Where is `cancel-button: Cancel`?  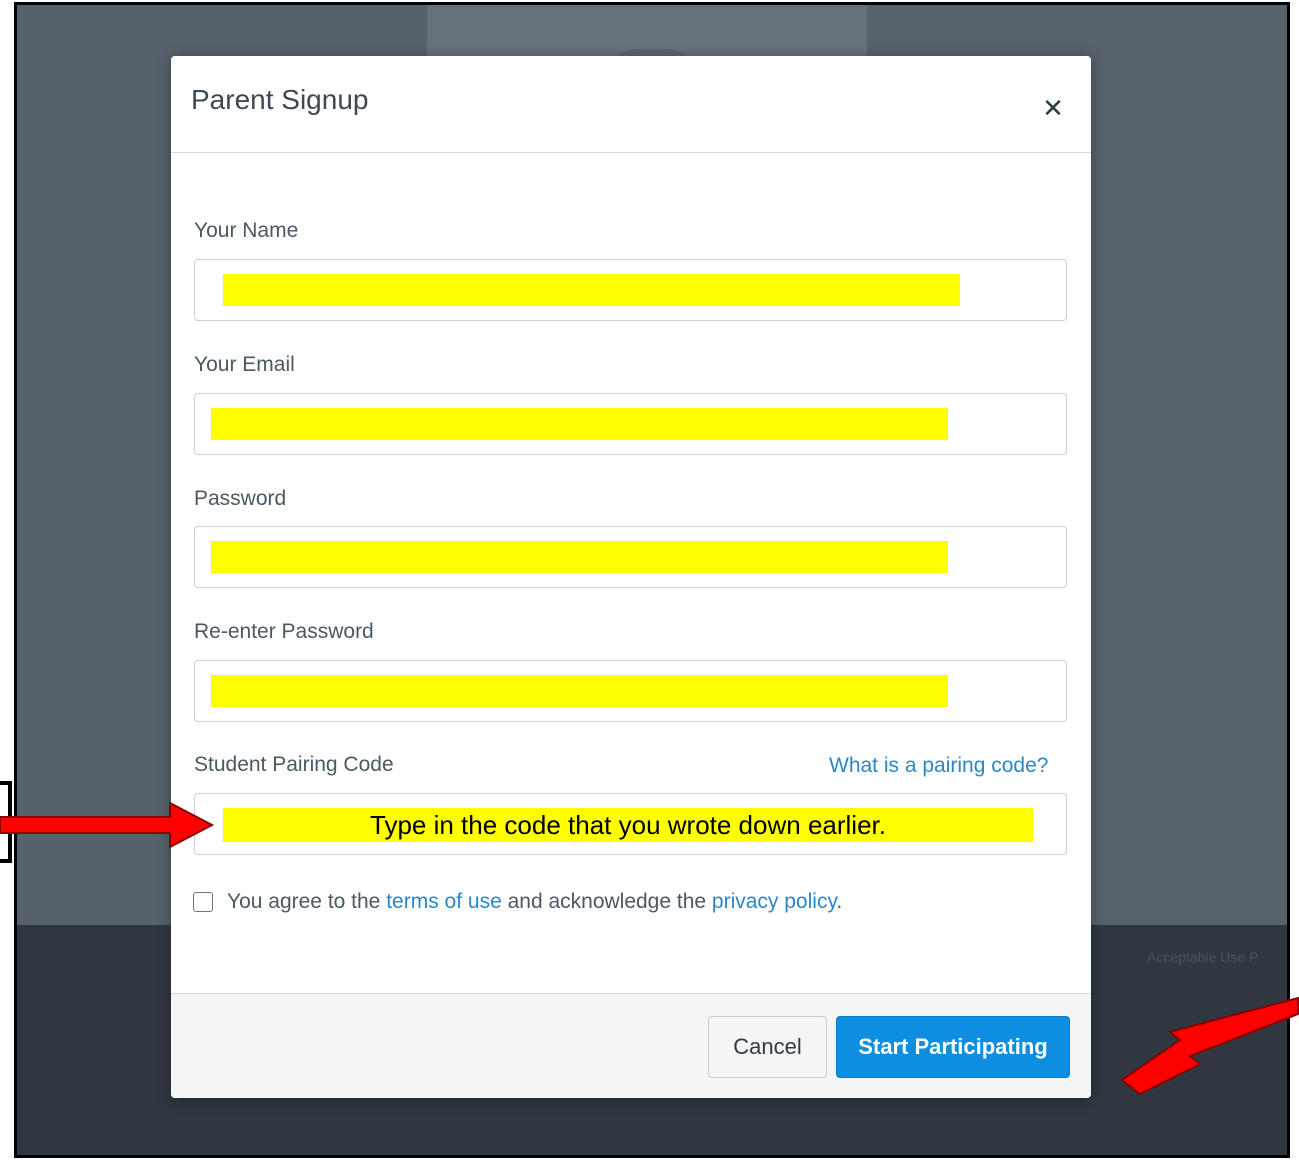 cancel-button: Cancel is located at coordinates (767, 1047).